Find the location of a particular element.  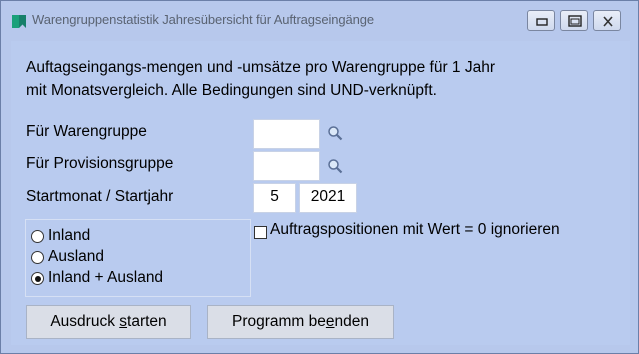

provisionsgruppe-label: Für Provisionsgruppe is located at coordinates (100, 163).